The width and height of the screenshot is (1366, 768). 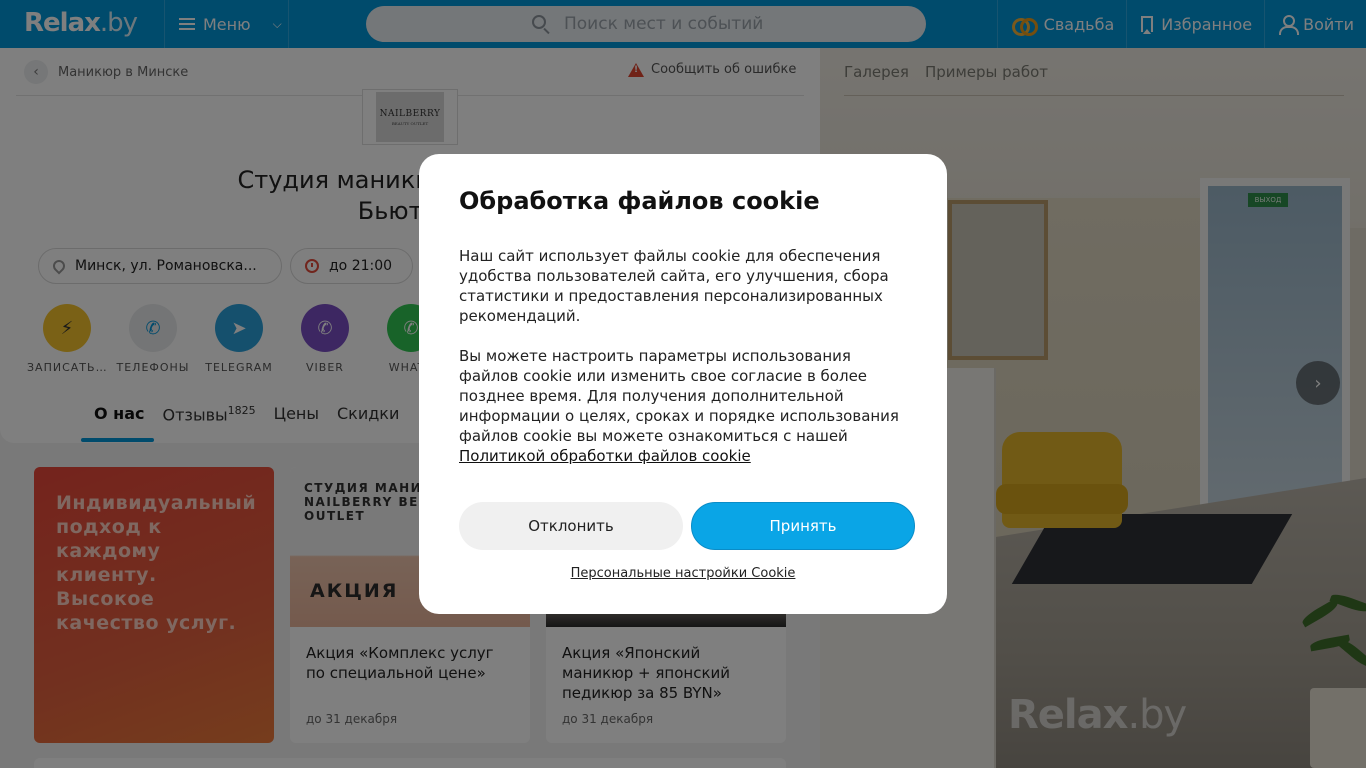 I want to click on decline-button: Отклонить, so click(x=571, y=526).